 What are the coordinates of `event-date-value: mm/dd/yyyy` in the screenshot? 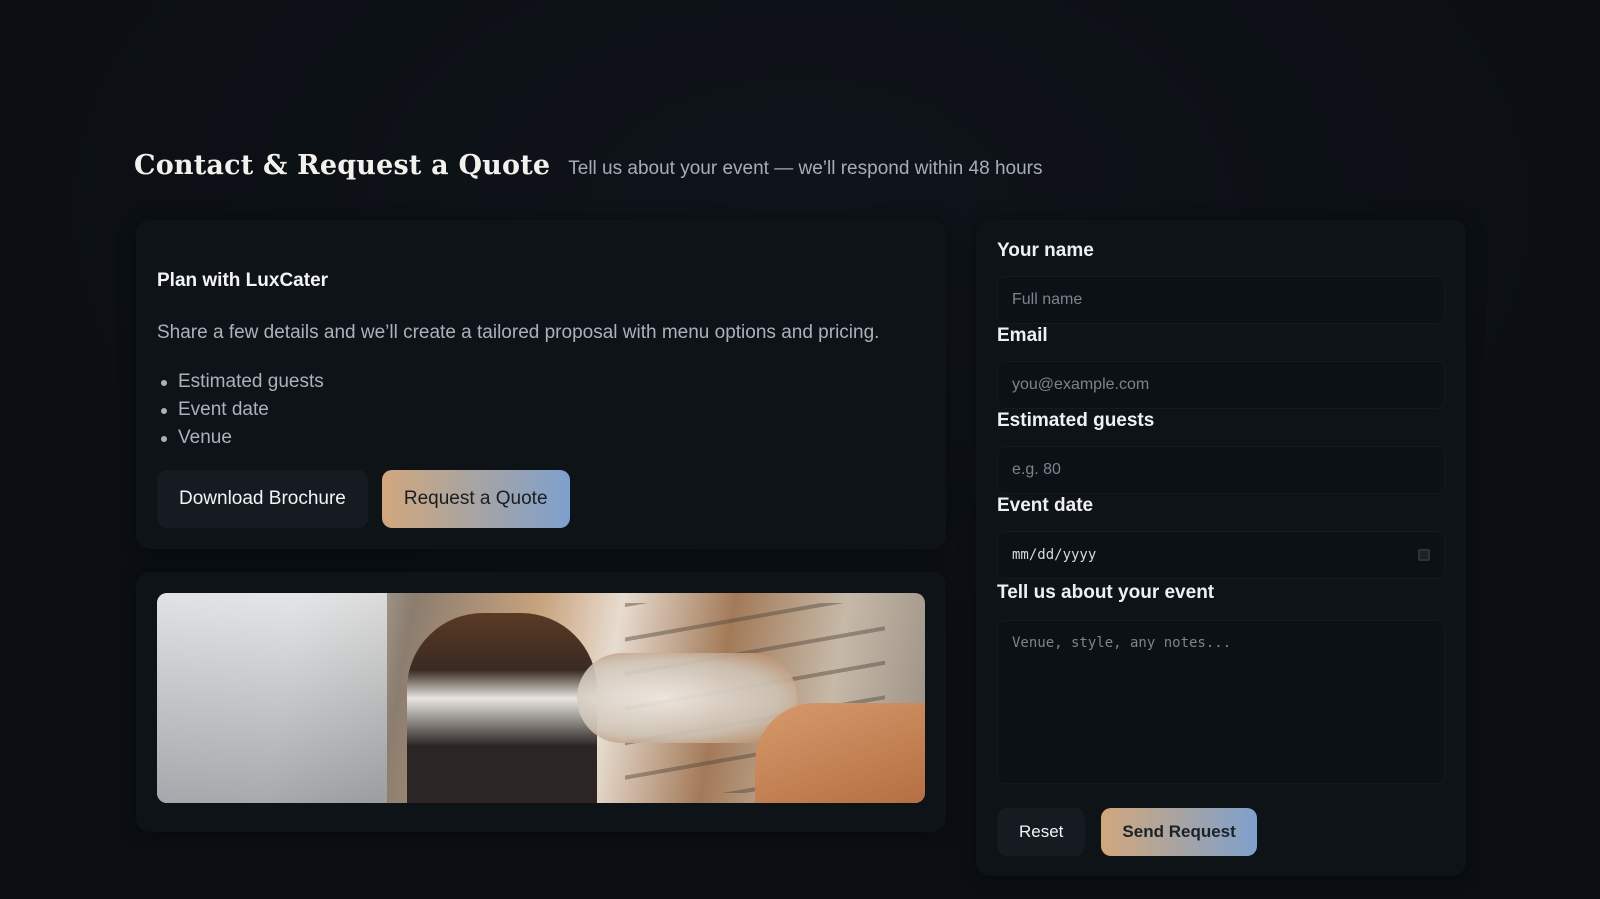 It's located at (1054, 555).